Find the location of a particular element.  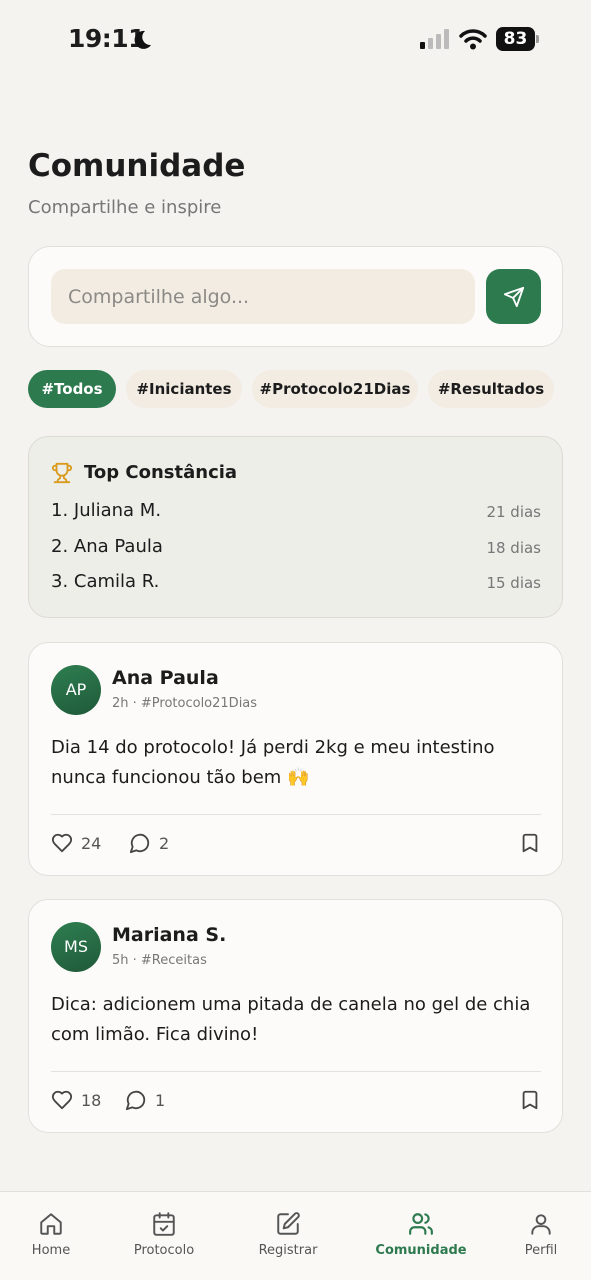

nav-label: Protocolo is located at coordinates (164, 1250).